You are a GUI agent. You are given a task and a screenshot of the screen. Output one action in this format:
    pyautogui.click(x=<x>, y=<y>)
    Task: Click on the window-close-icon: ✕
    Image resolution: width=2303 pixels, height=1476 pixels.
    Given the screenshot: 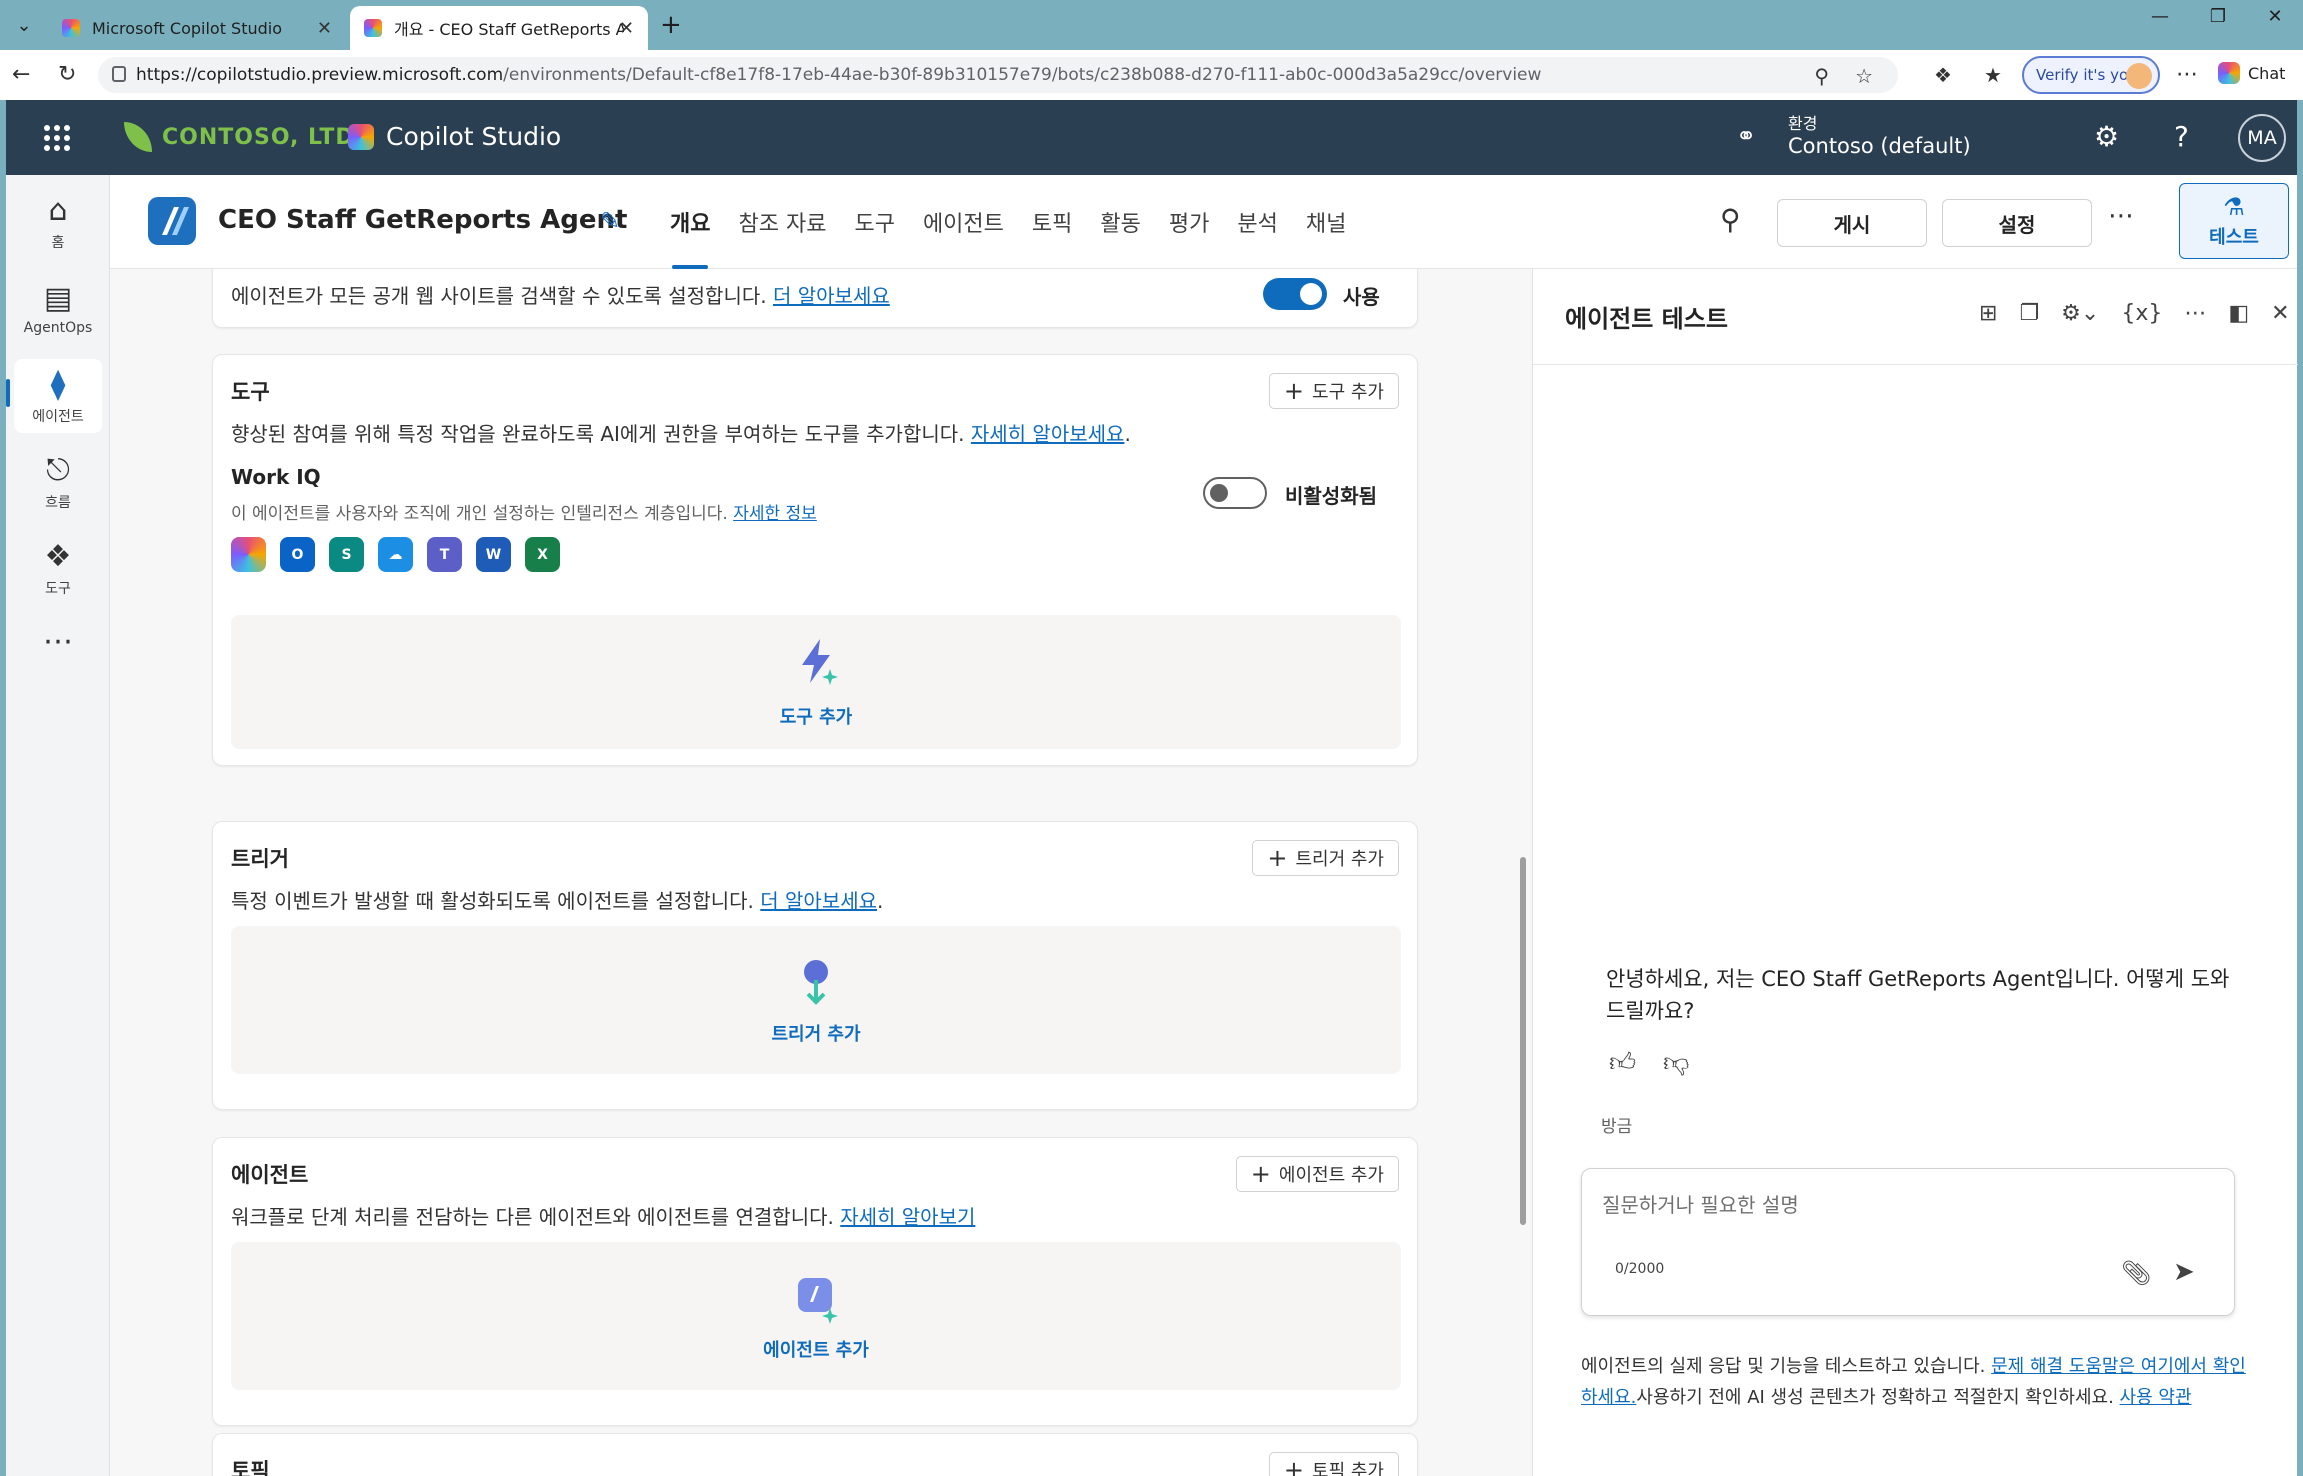 What is the action you would take?
    pyautogui.click(x=2274, y=16)
    